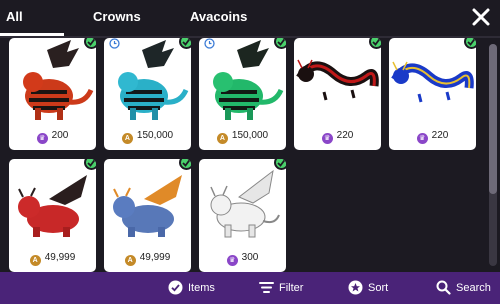  I want to click on search-label: Search, so click(473, 288).